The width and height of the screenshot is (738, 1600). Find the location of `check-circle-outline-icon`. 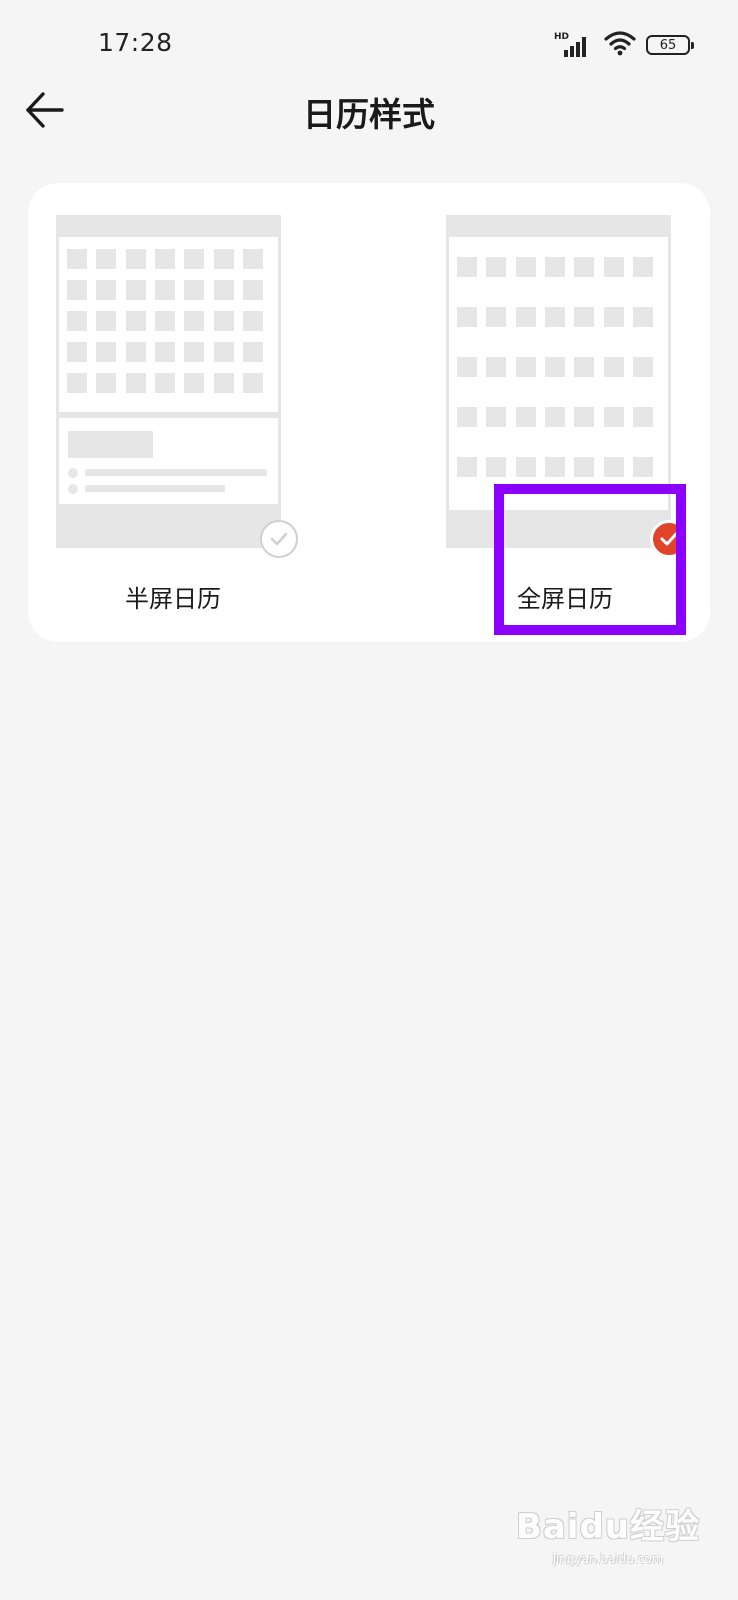

check-circle-outline-icon is located at coordinates (279, 539).